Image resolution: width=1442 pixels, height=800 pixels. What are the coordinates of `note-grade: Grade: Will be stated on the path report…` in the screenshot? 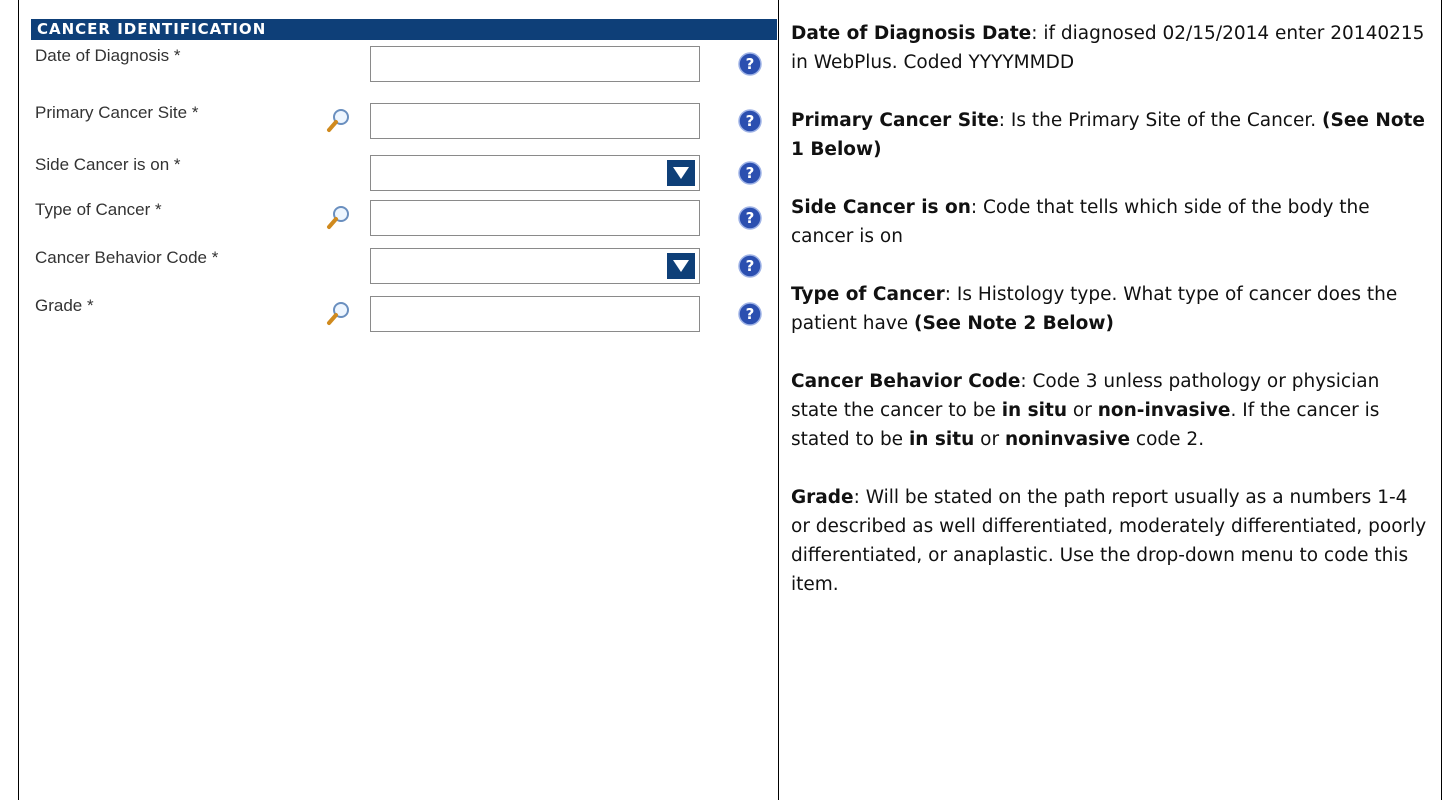 It's located at (1111, 541).